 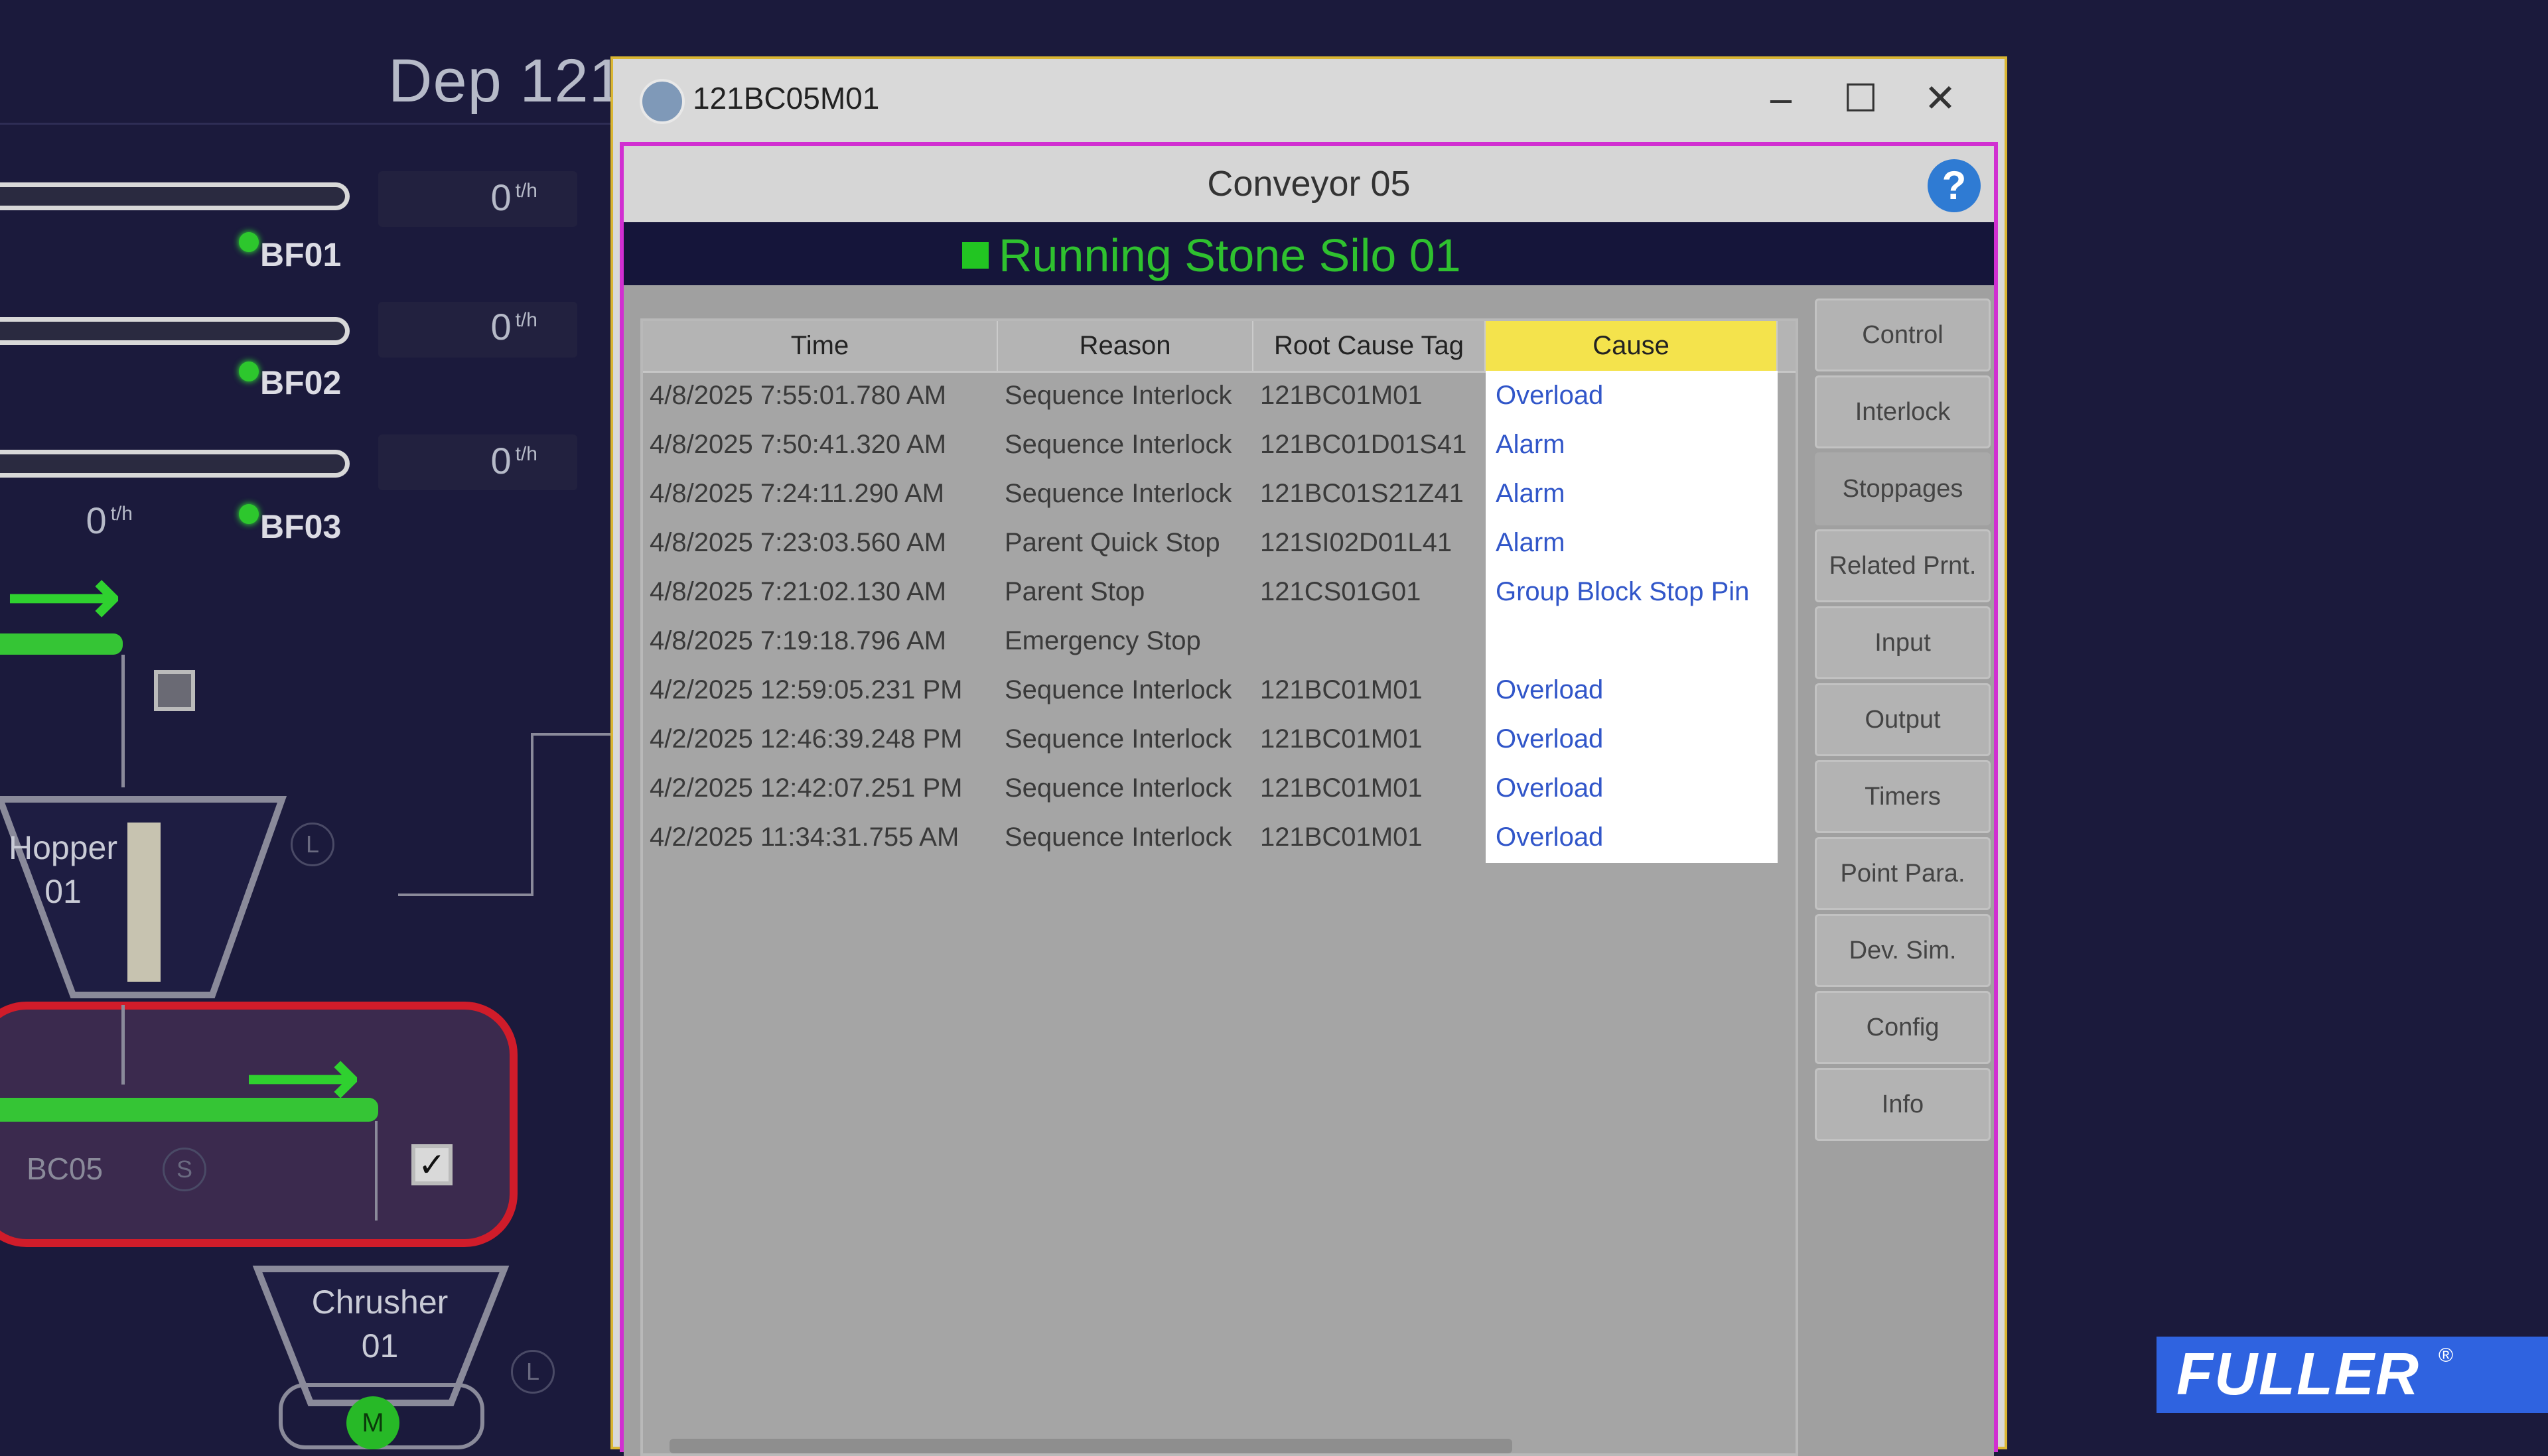 What do you see at coordinates (506, 81) in the screenshot?
I see `department-title: Dep 121` at bounding box center [506, 81].